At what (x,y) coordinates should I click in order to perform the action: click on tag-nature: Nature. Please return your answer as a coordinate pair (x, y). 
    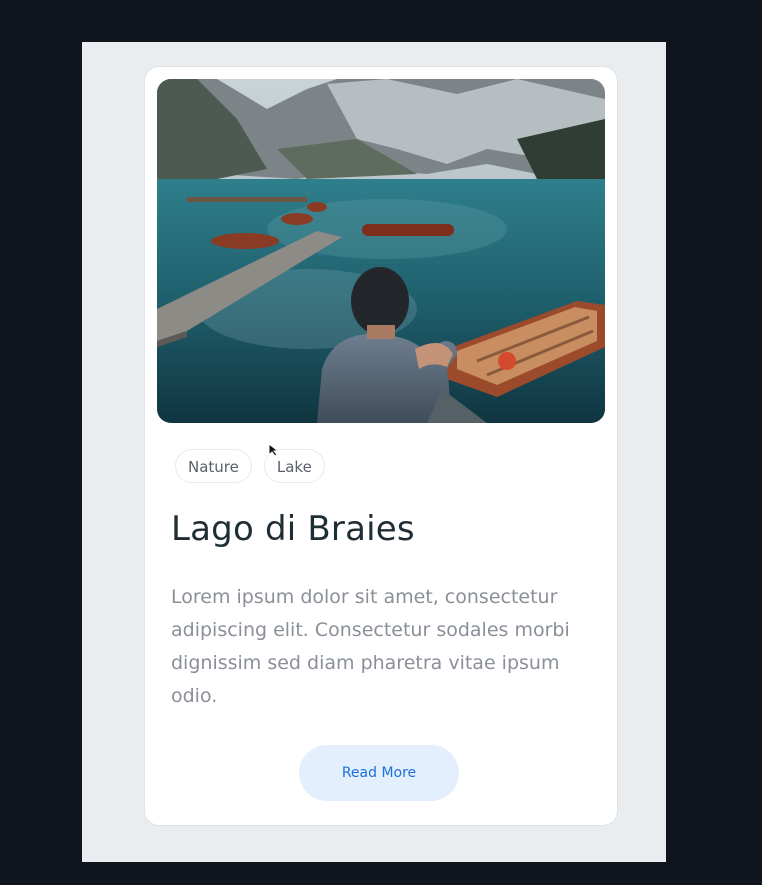
    Looking at the image, I should click on (213, 466).